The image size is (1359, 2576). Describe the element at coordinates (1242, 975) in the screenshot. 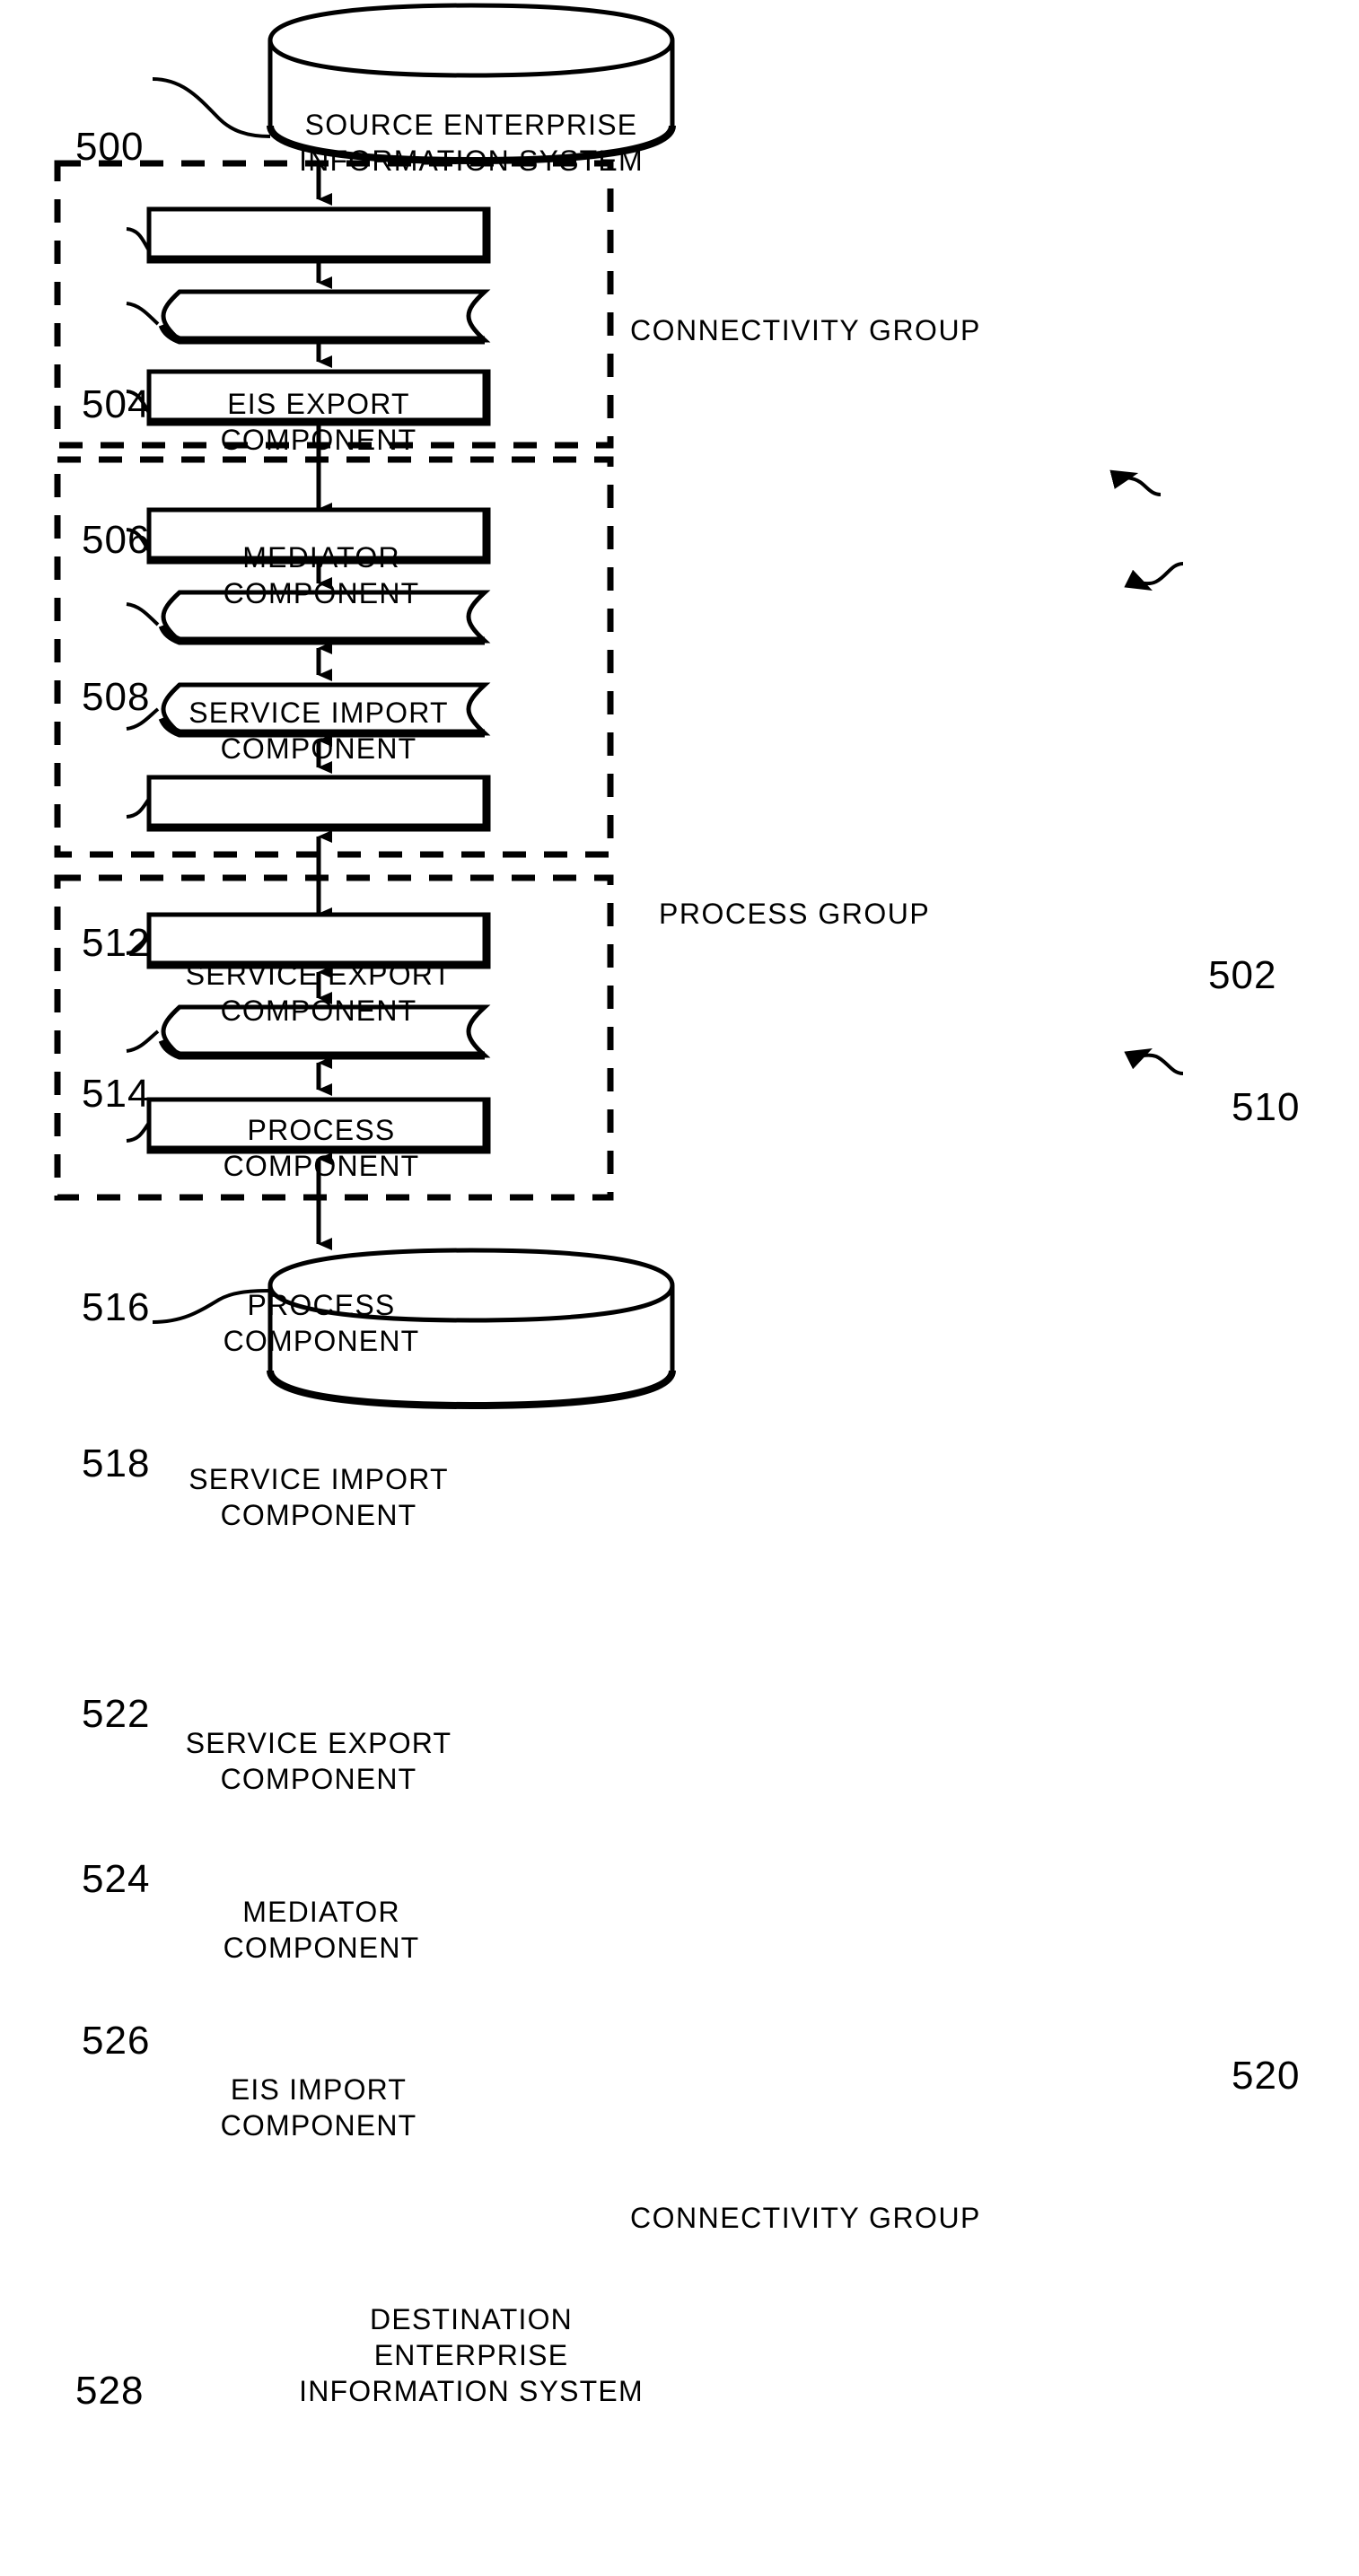

I see `ref-502: 502` at that location.